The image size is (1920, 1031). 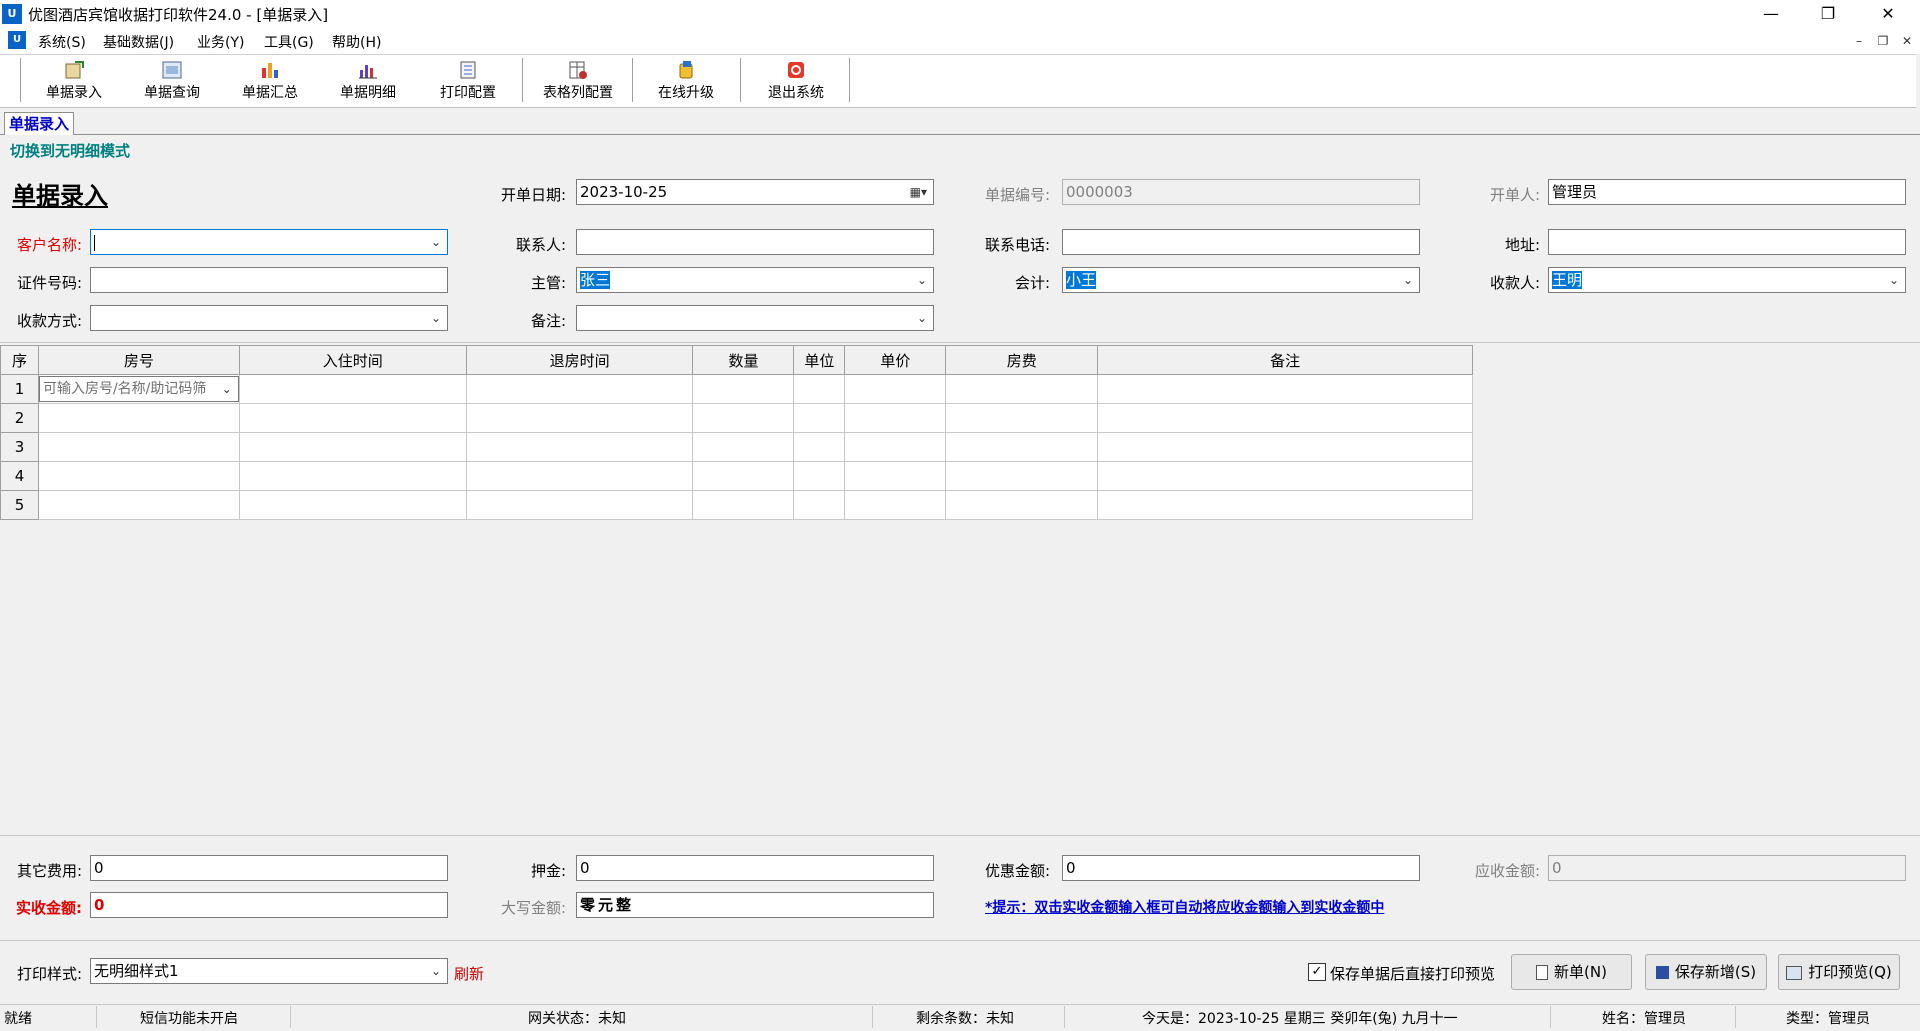 What do you see at coordinates (1241, 280) in the screenshot?
I see `accountant-combo: 小王 ⌄` at bounding box center [1241, 280].